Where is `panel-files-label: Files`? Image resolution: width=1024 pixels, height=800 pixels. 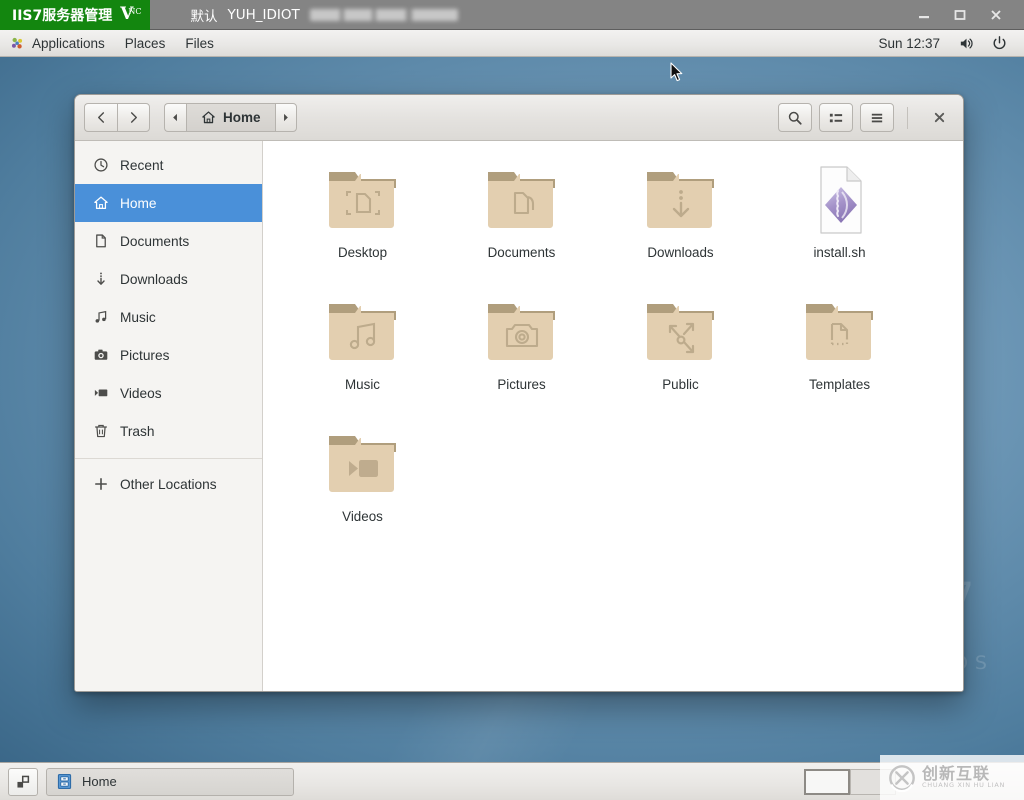 panel-files-label: Files is located at coordinates (199, 43).